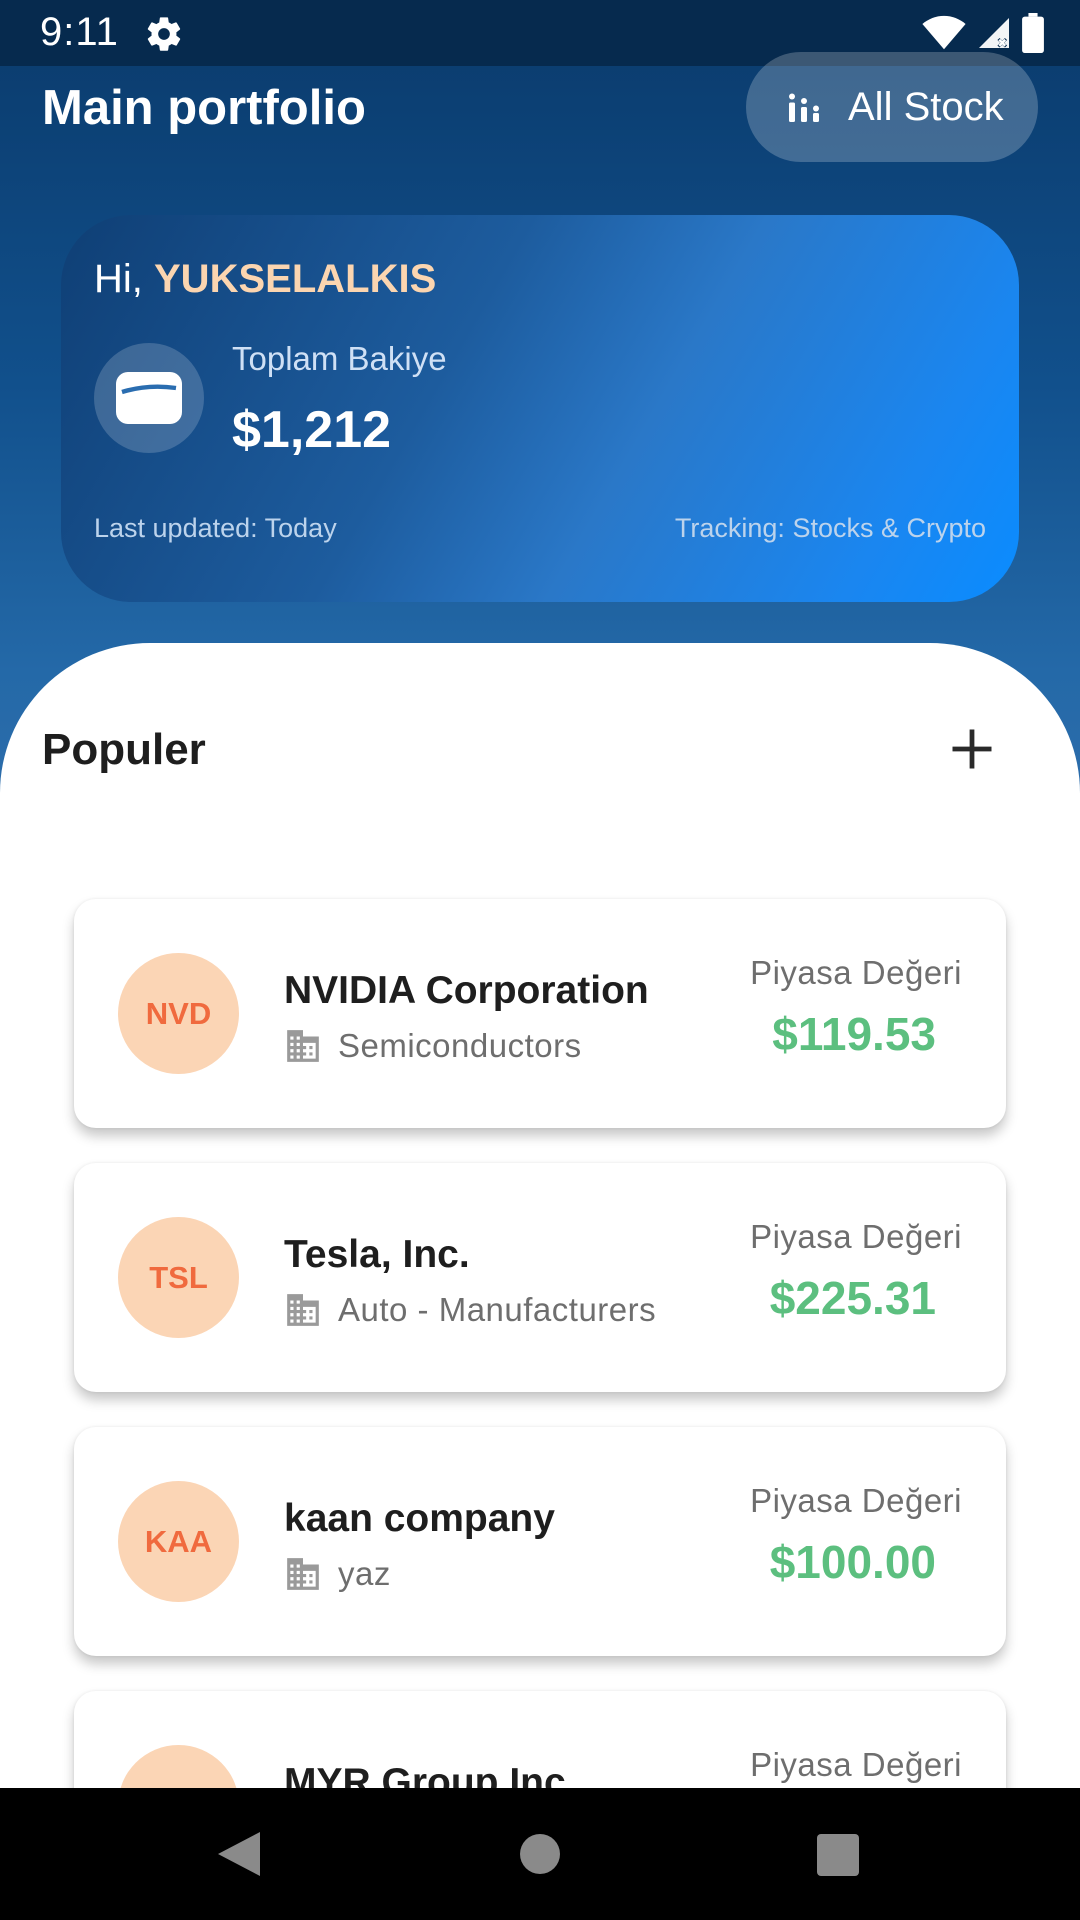 This screenshot has height=1920, width=1080. I want to click on tracking-info: Tracking: Stocks & Crypto, so click(830, 528).